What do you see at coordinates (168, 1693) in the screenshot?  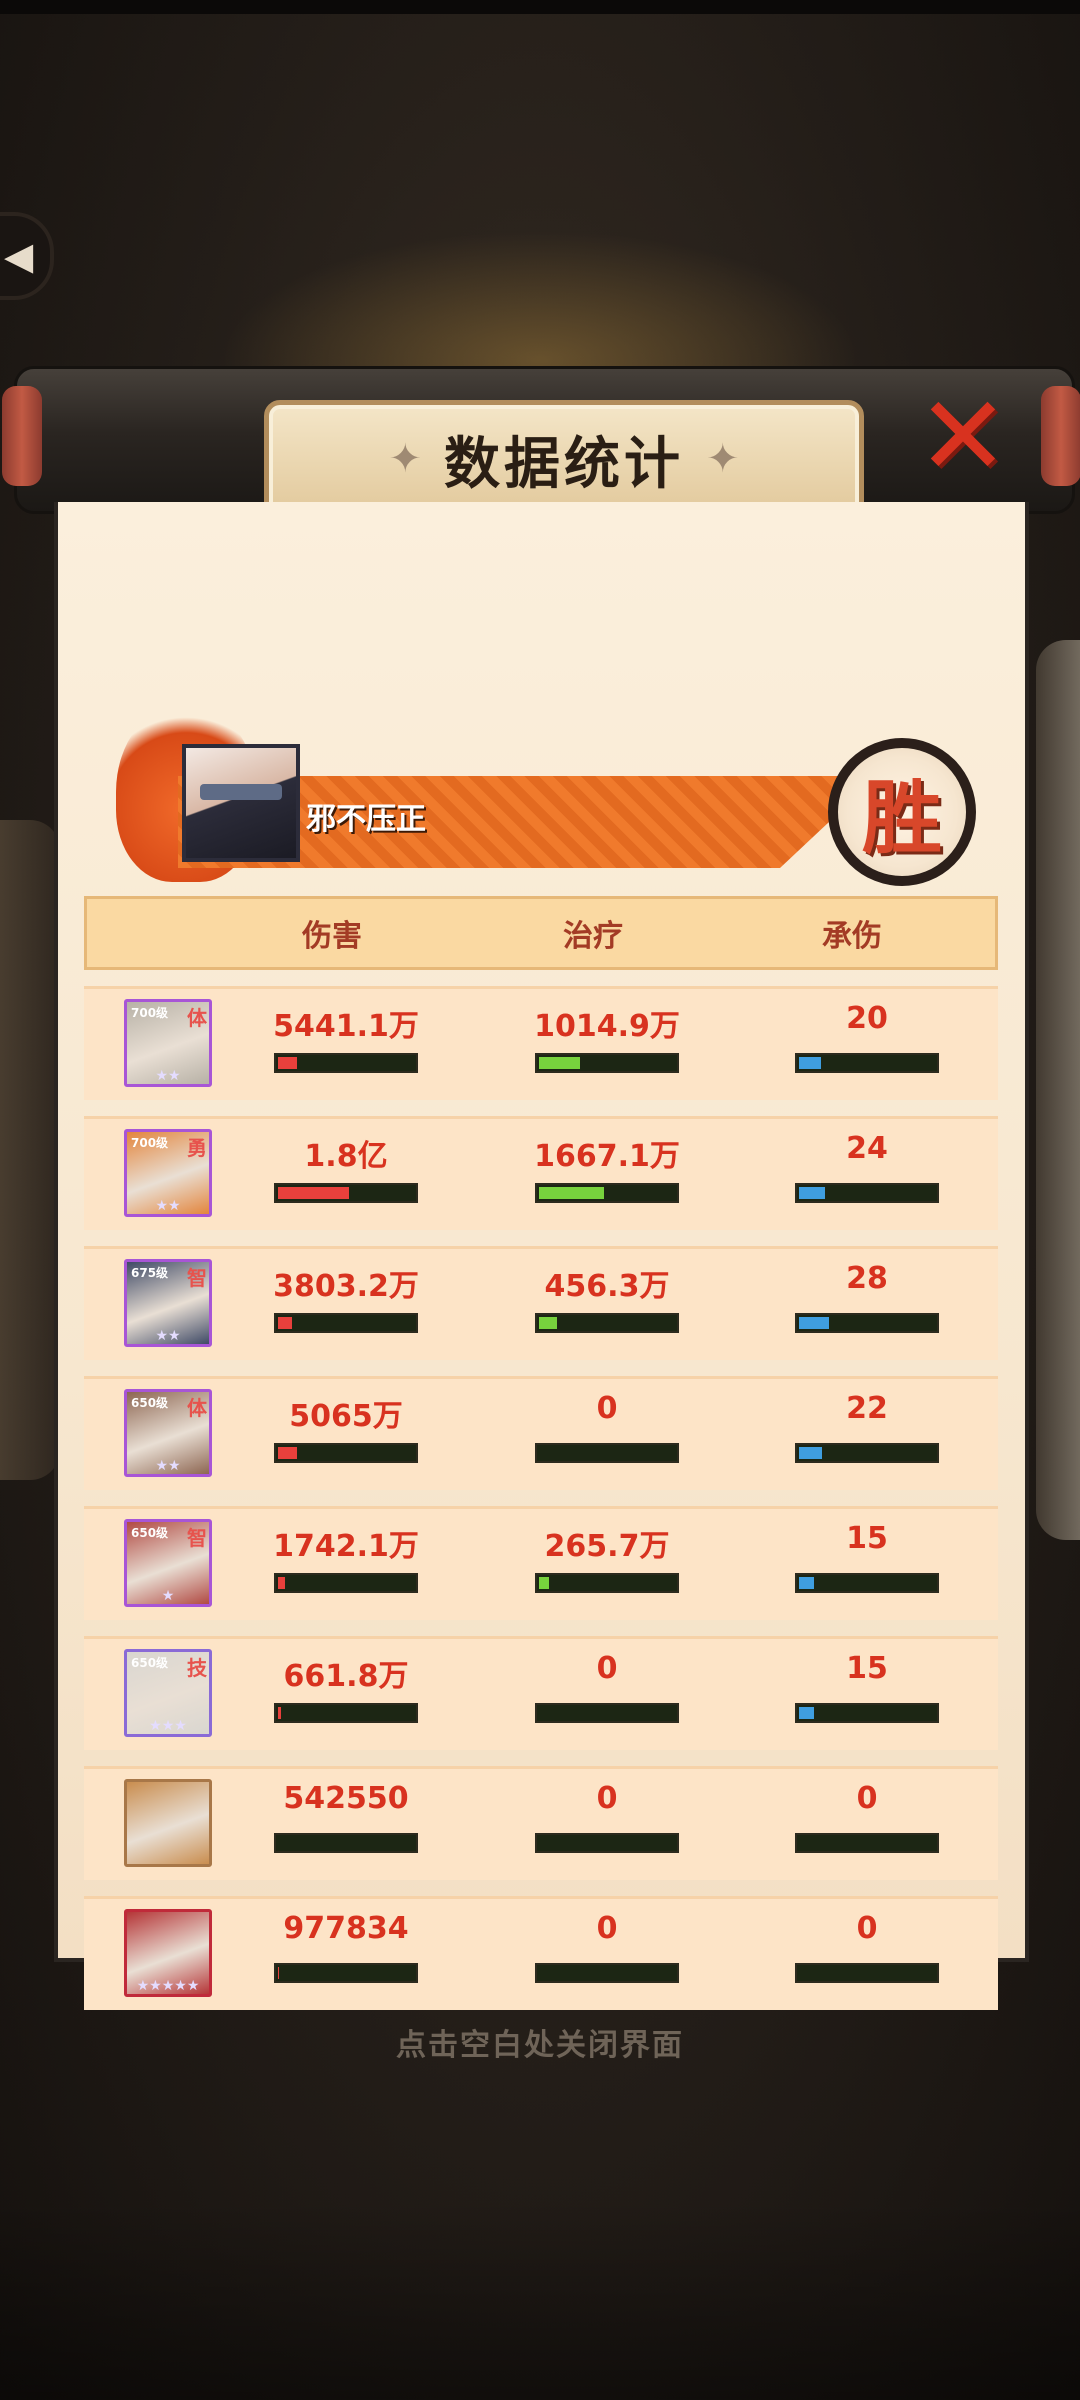 I see `hero-avatar: 650级 技 ★★★` at bounding box center [168, 1693].